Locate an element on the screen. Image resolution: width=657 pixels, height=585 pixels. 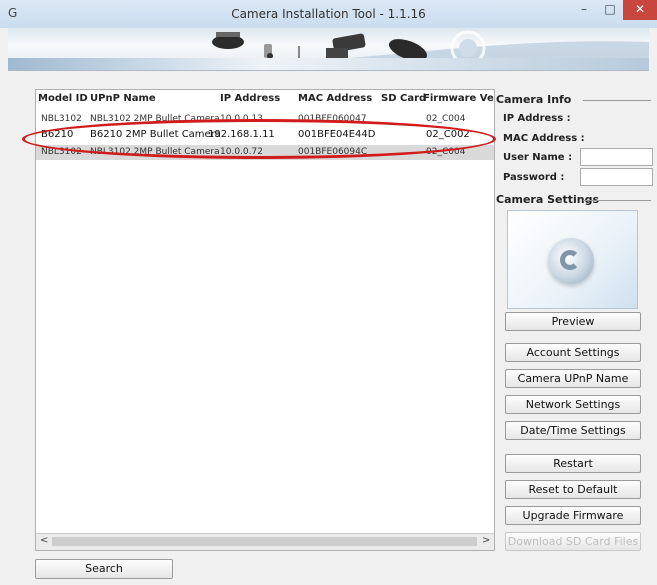
col-header-mac-address: MAC Address is located at coordinates (335, 98).